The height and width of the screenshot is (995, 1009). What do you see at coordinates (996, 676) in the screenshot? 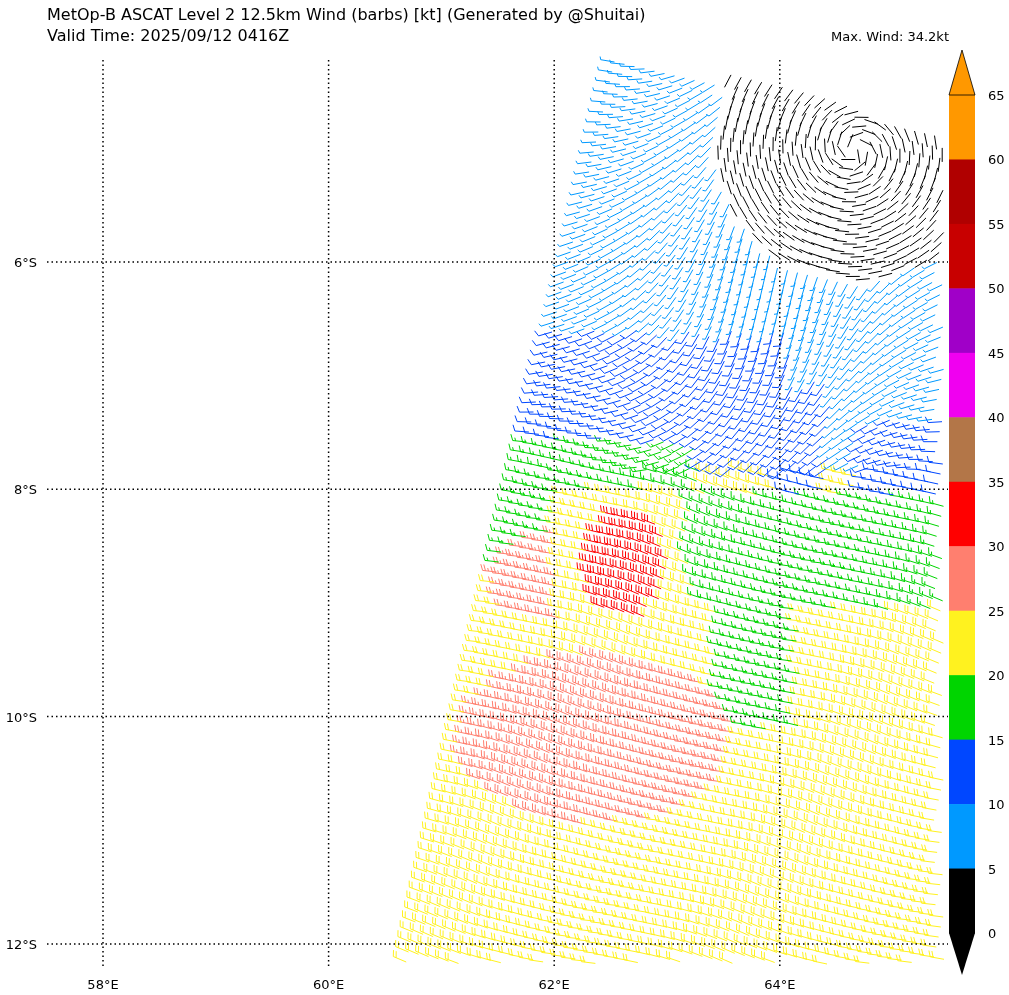
I see `colorbar-label: 20` at bounding box center [996, 676].